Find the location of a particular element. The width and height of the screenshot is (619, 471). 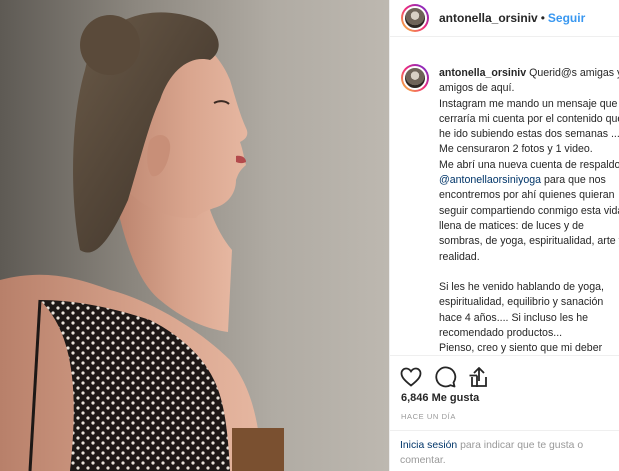

share-icon is located at coordinates (479, 377).